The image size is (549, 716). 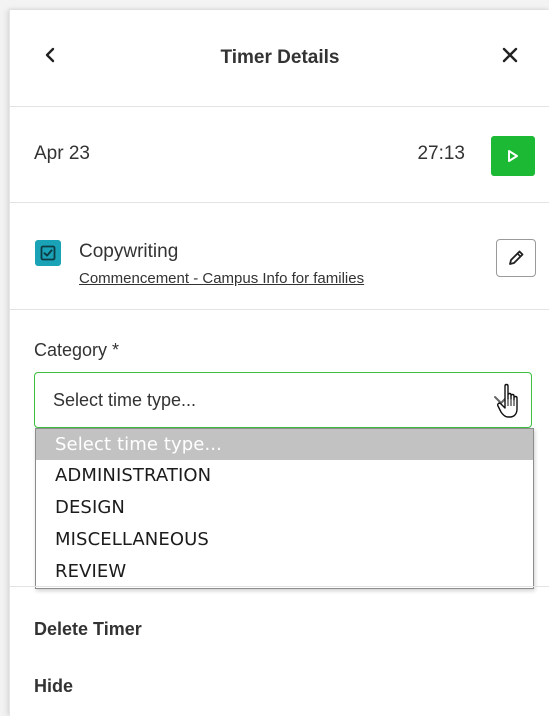 I want to click on divider, so click(x=279, y=586).